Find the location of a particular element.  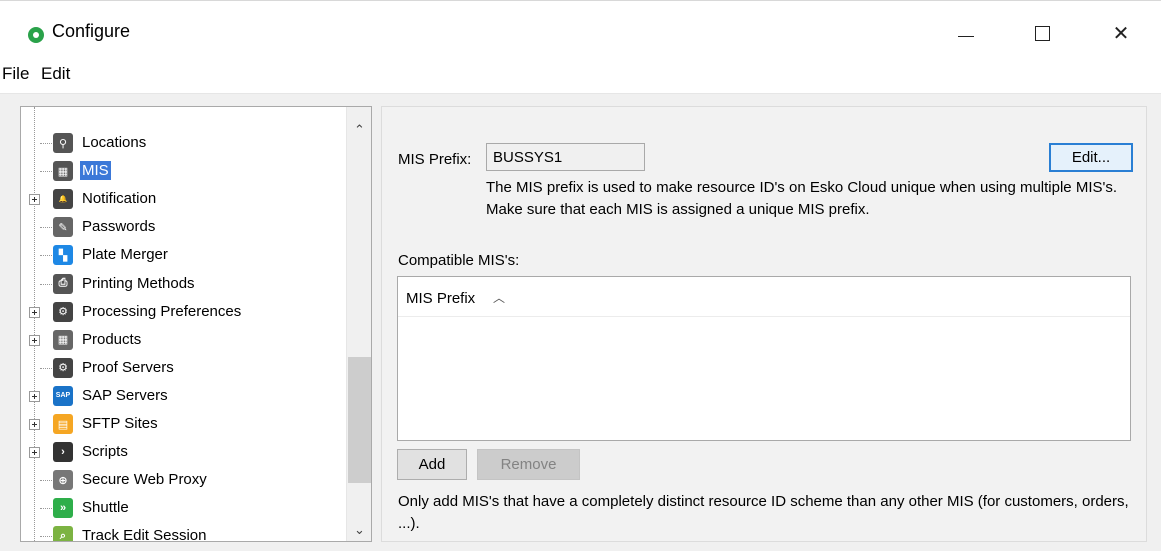

menu-edit: Edit is located at coordinates (55, 74).